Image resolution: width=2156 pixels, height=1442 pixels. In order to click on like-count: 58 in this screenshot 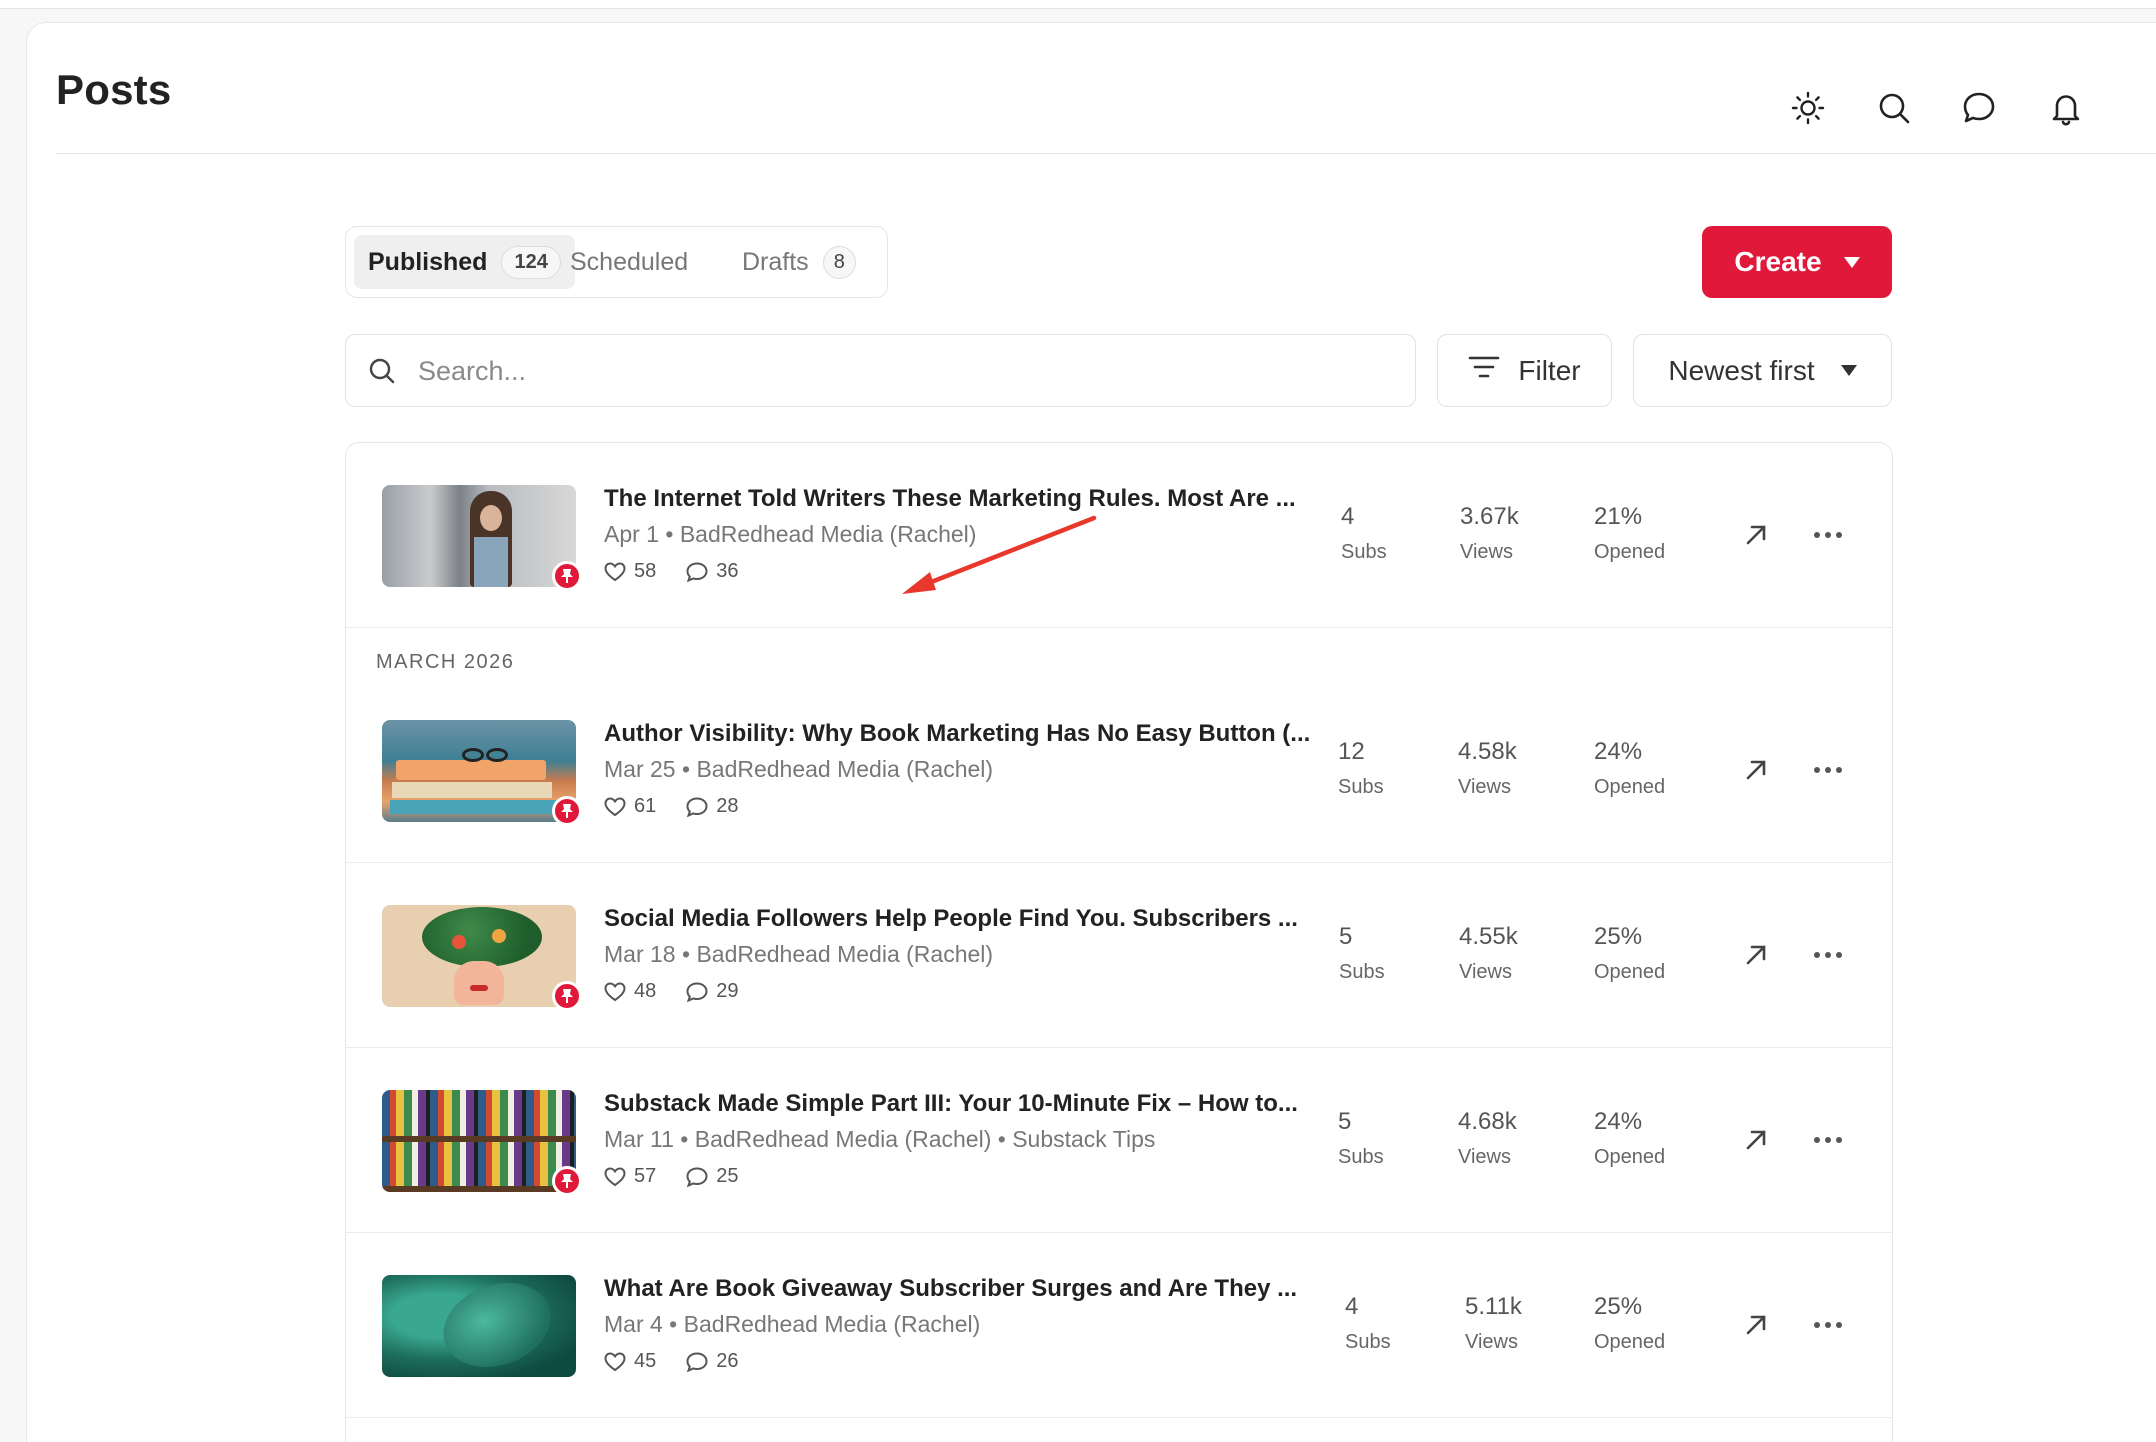, I will do `click(645, 571)`.